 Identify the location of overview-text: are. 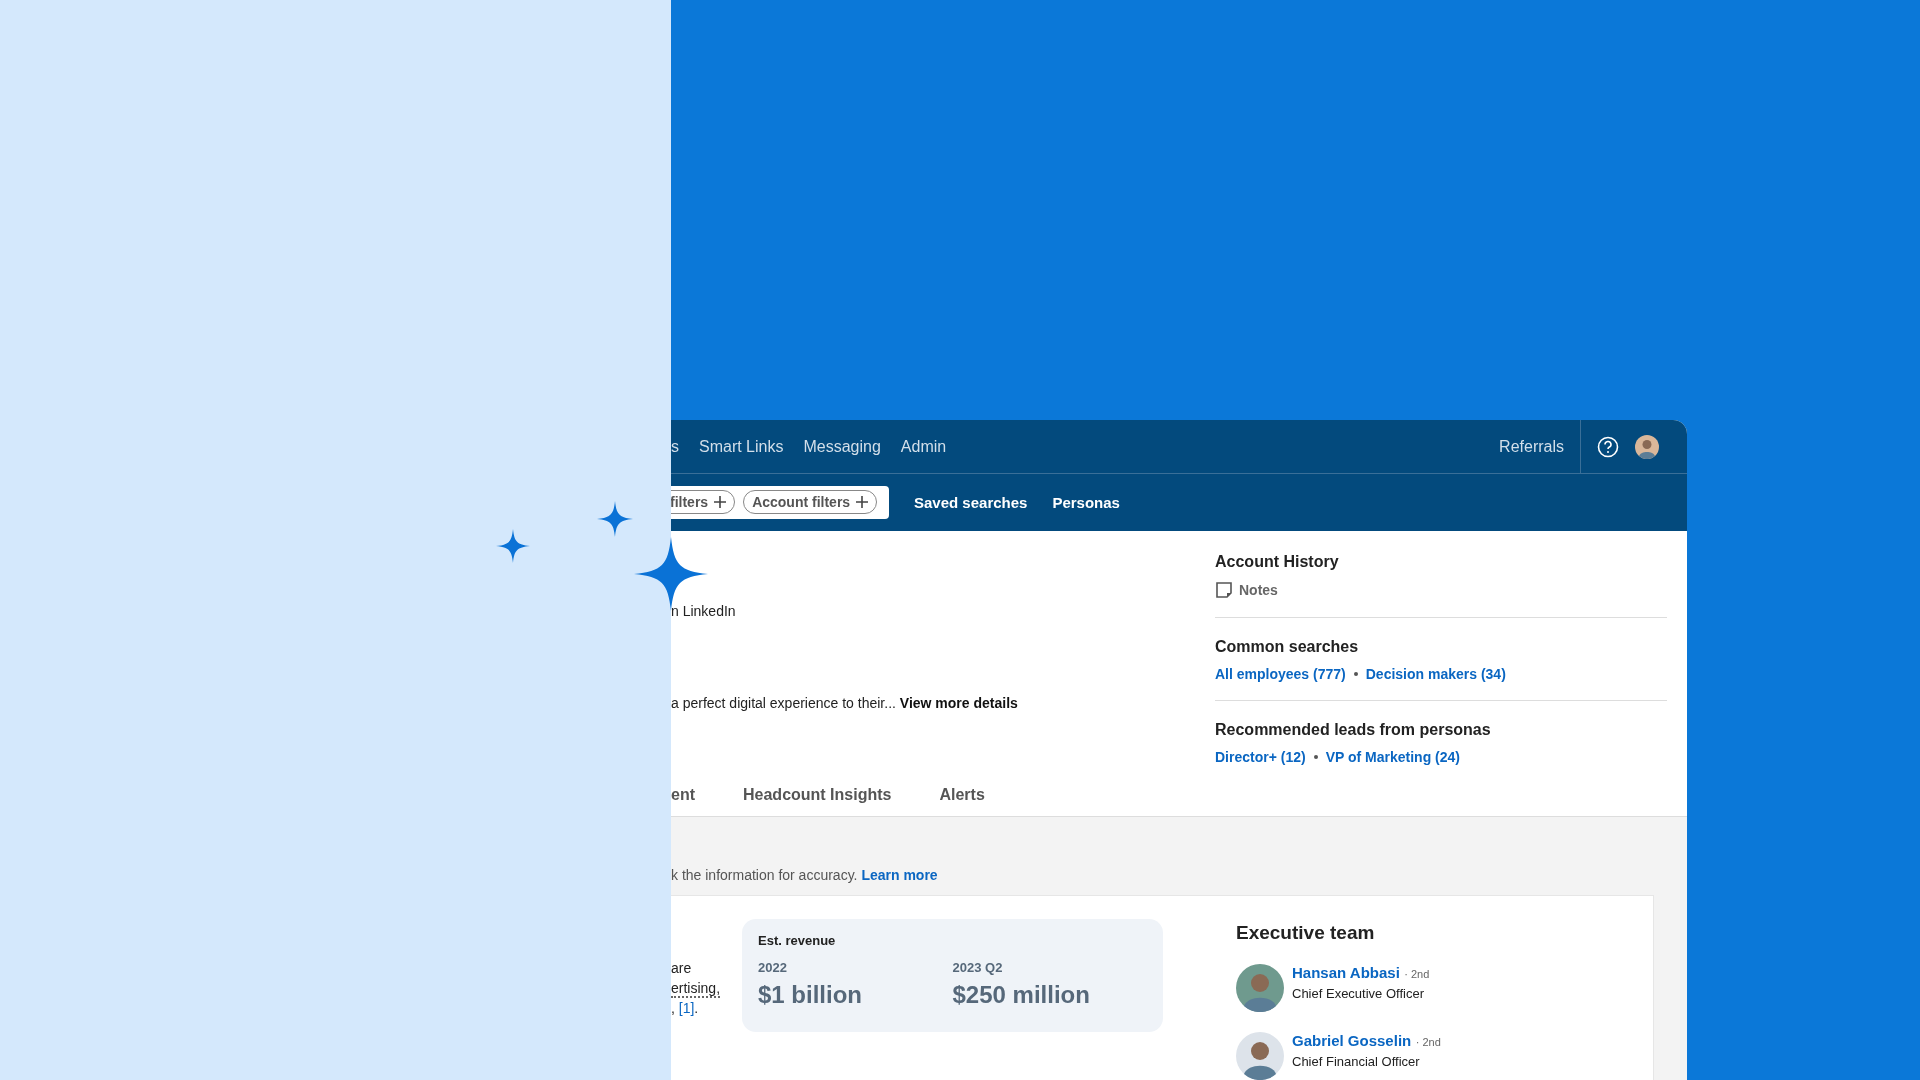
(682, 968).